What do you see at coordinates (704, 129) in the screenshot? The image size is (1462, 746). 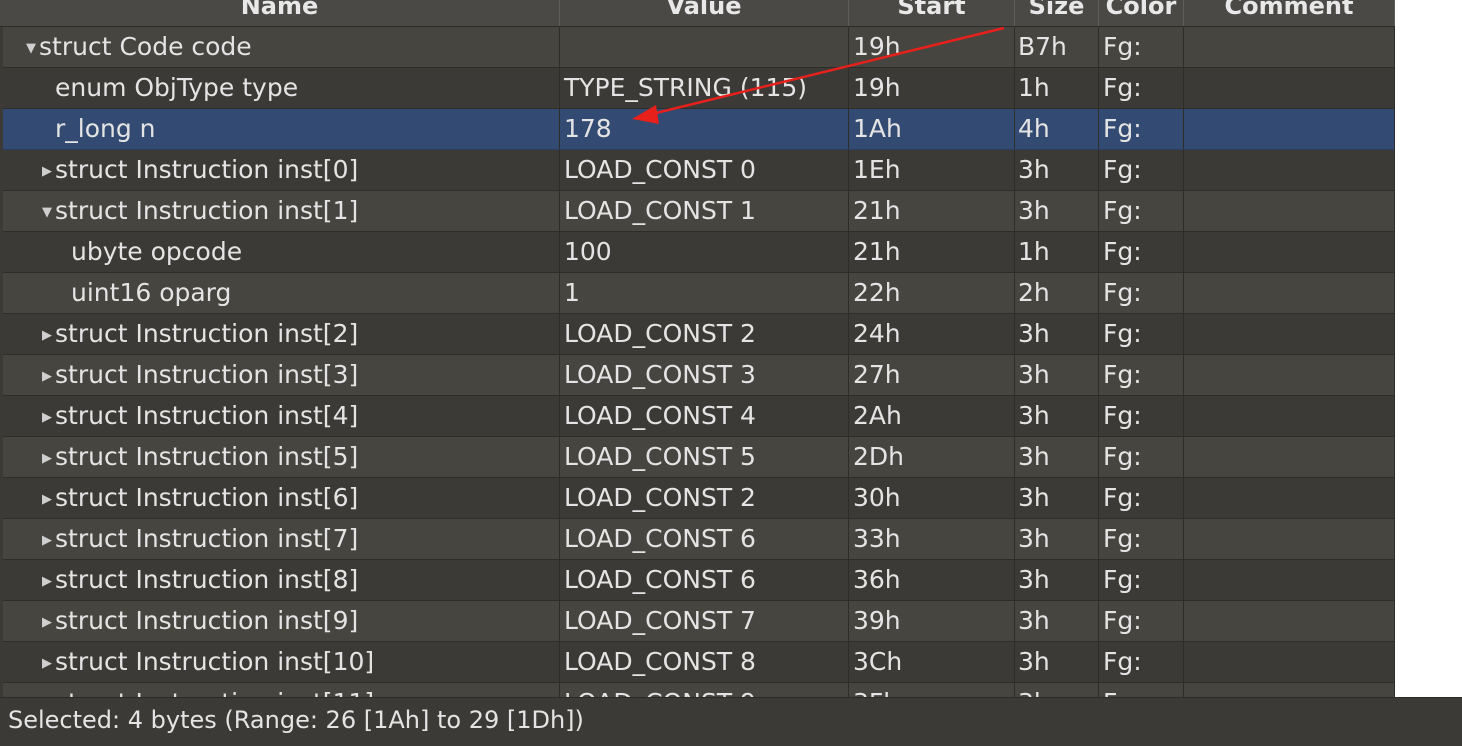 I see `cell-value: 178` at bounding box center [704, 129].